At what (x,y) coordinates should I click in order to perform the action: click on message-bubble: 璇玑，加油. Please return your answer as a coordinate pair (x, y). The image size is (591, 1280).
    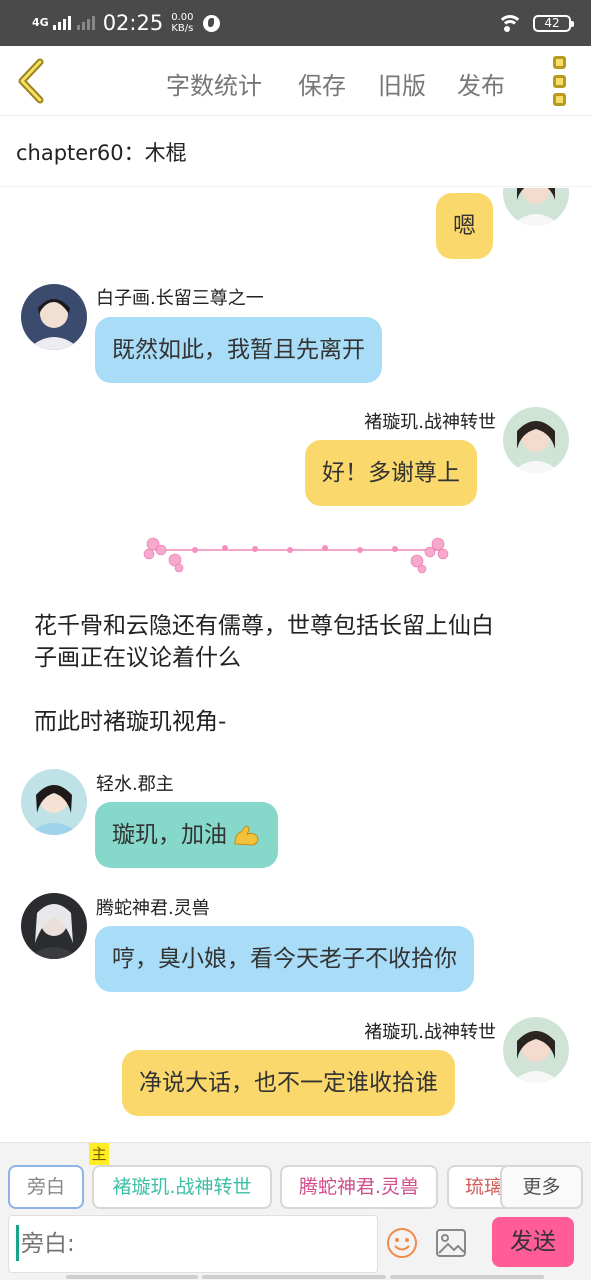
    Looking at the image, I should click on (186, 835).